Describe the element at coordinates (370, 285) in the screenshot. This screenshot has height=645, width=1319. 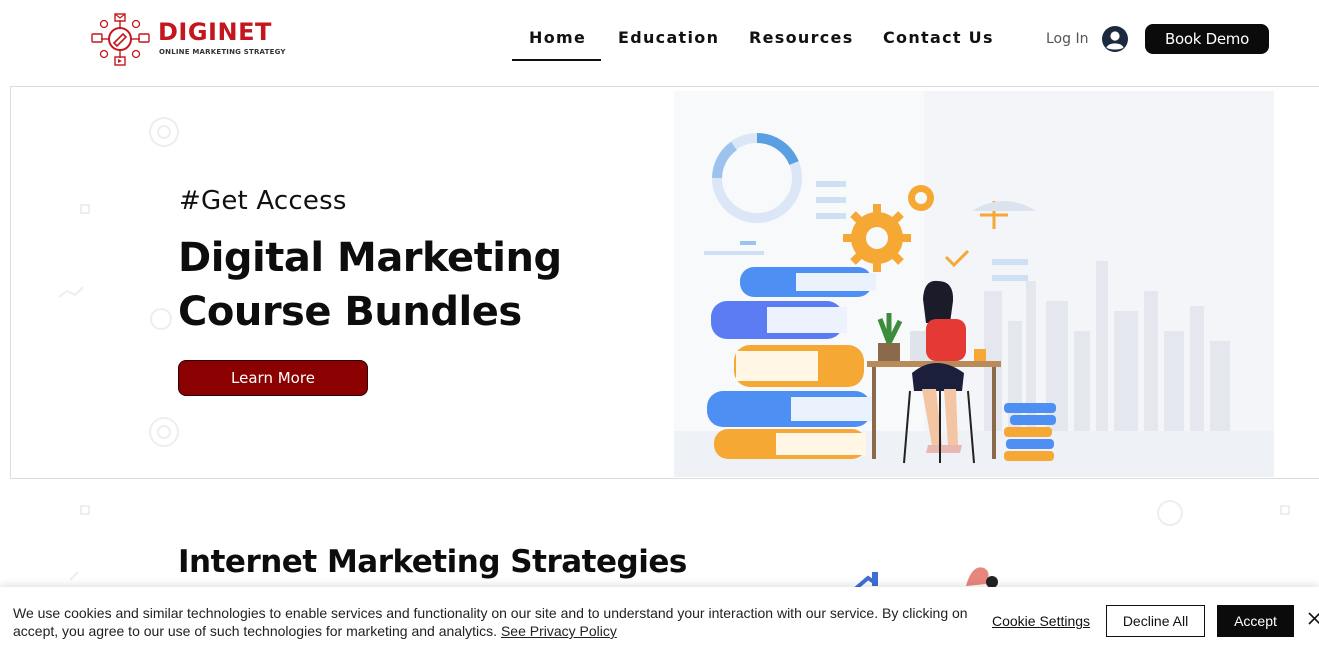
I see `hero-title: Digital Marketing Course Bundles` at that location.